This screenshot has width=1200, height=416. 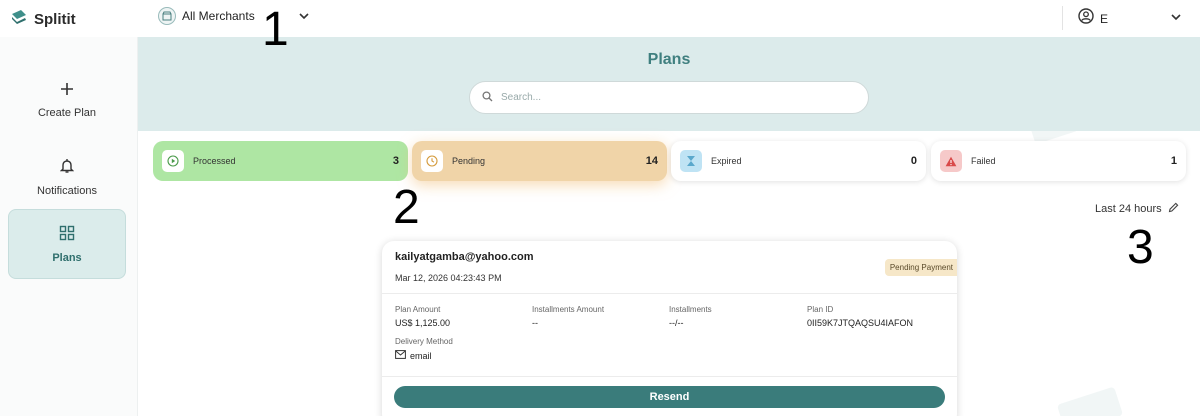 What do you see at coordinates (669, 397) in the screenshot?
I see `resend-button: Resend` at bounding box center [669, 397].